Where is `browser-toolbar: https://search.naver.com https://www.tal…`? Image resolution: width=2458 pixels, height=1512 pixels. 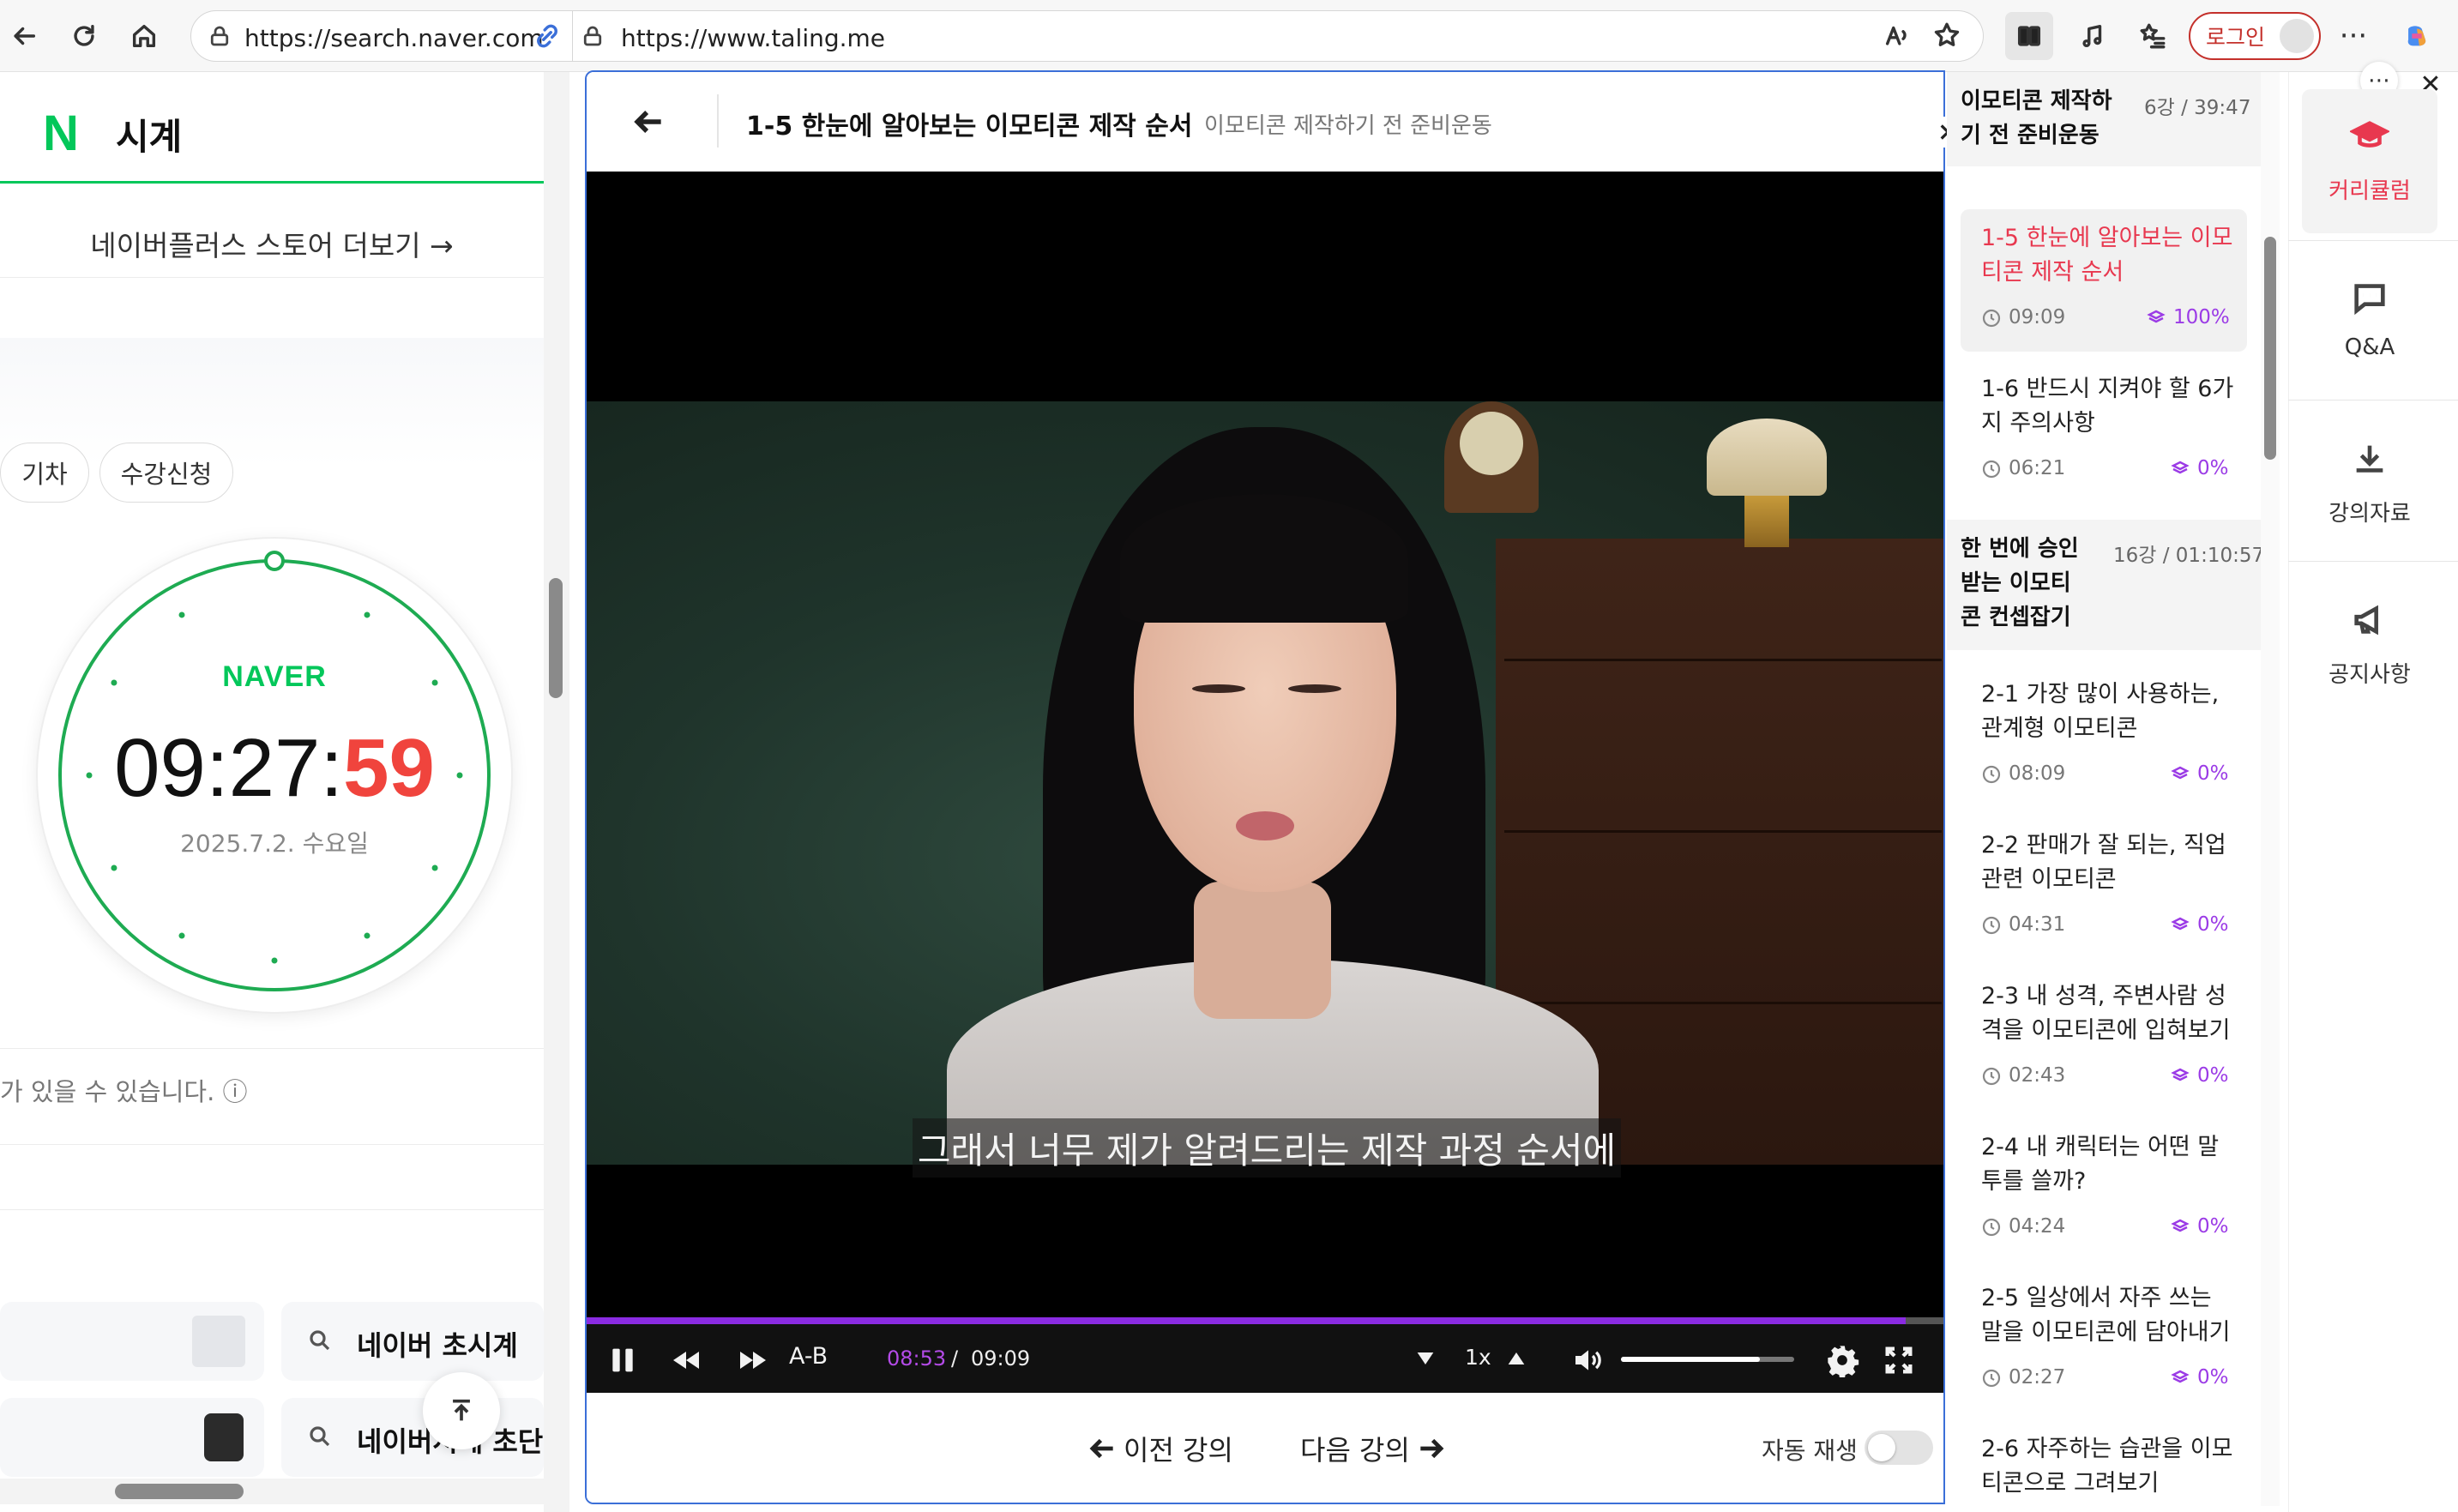 browser-toolbar: https://search.naver.com https://www.tal… is located at coordinates (1229, 36).